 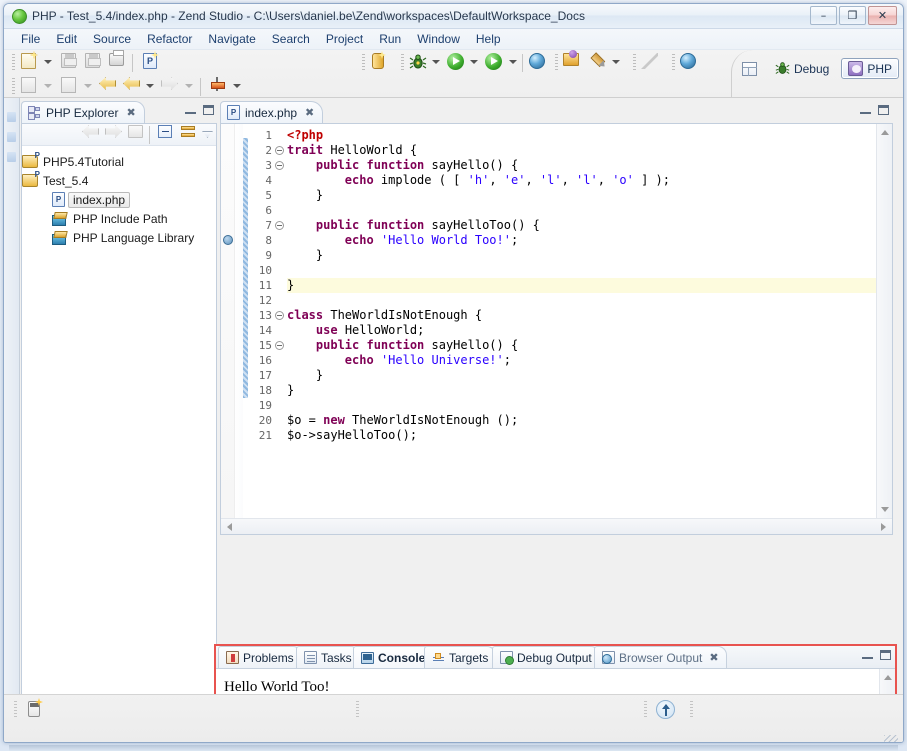 I want to click on print-button, so click(x=119, y=61).